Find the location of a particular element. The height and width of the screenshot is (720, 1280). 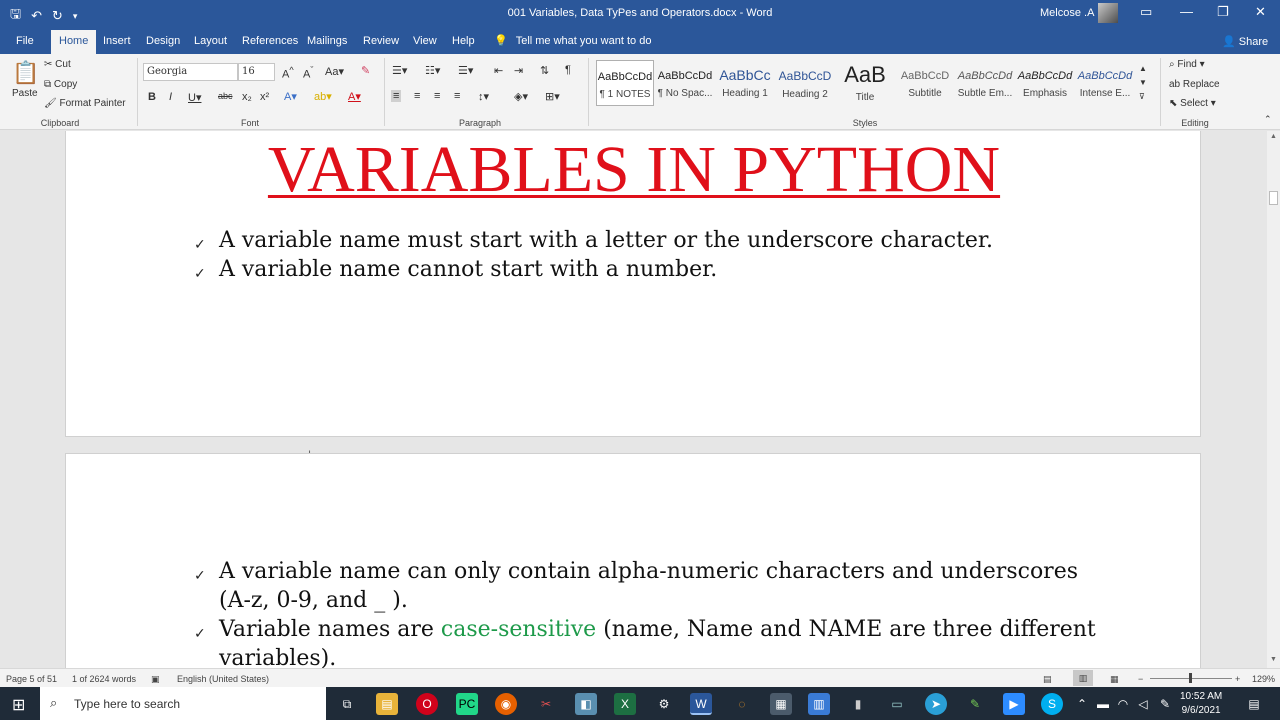

justify-icon: ≡ is located at coordinates (457, 96).